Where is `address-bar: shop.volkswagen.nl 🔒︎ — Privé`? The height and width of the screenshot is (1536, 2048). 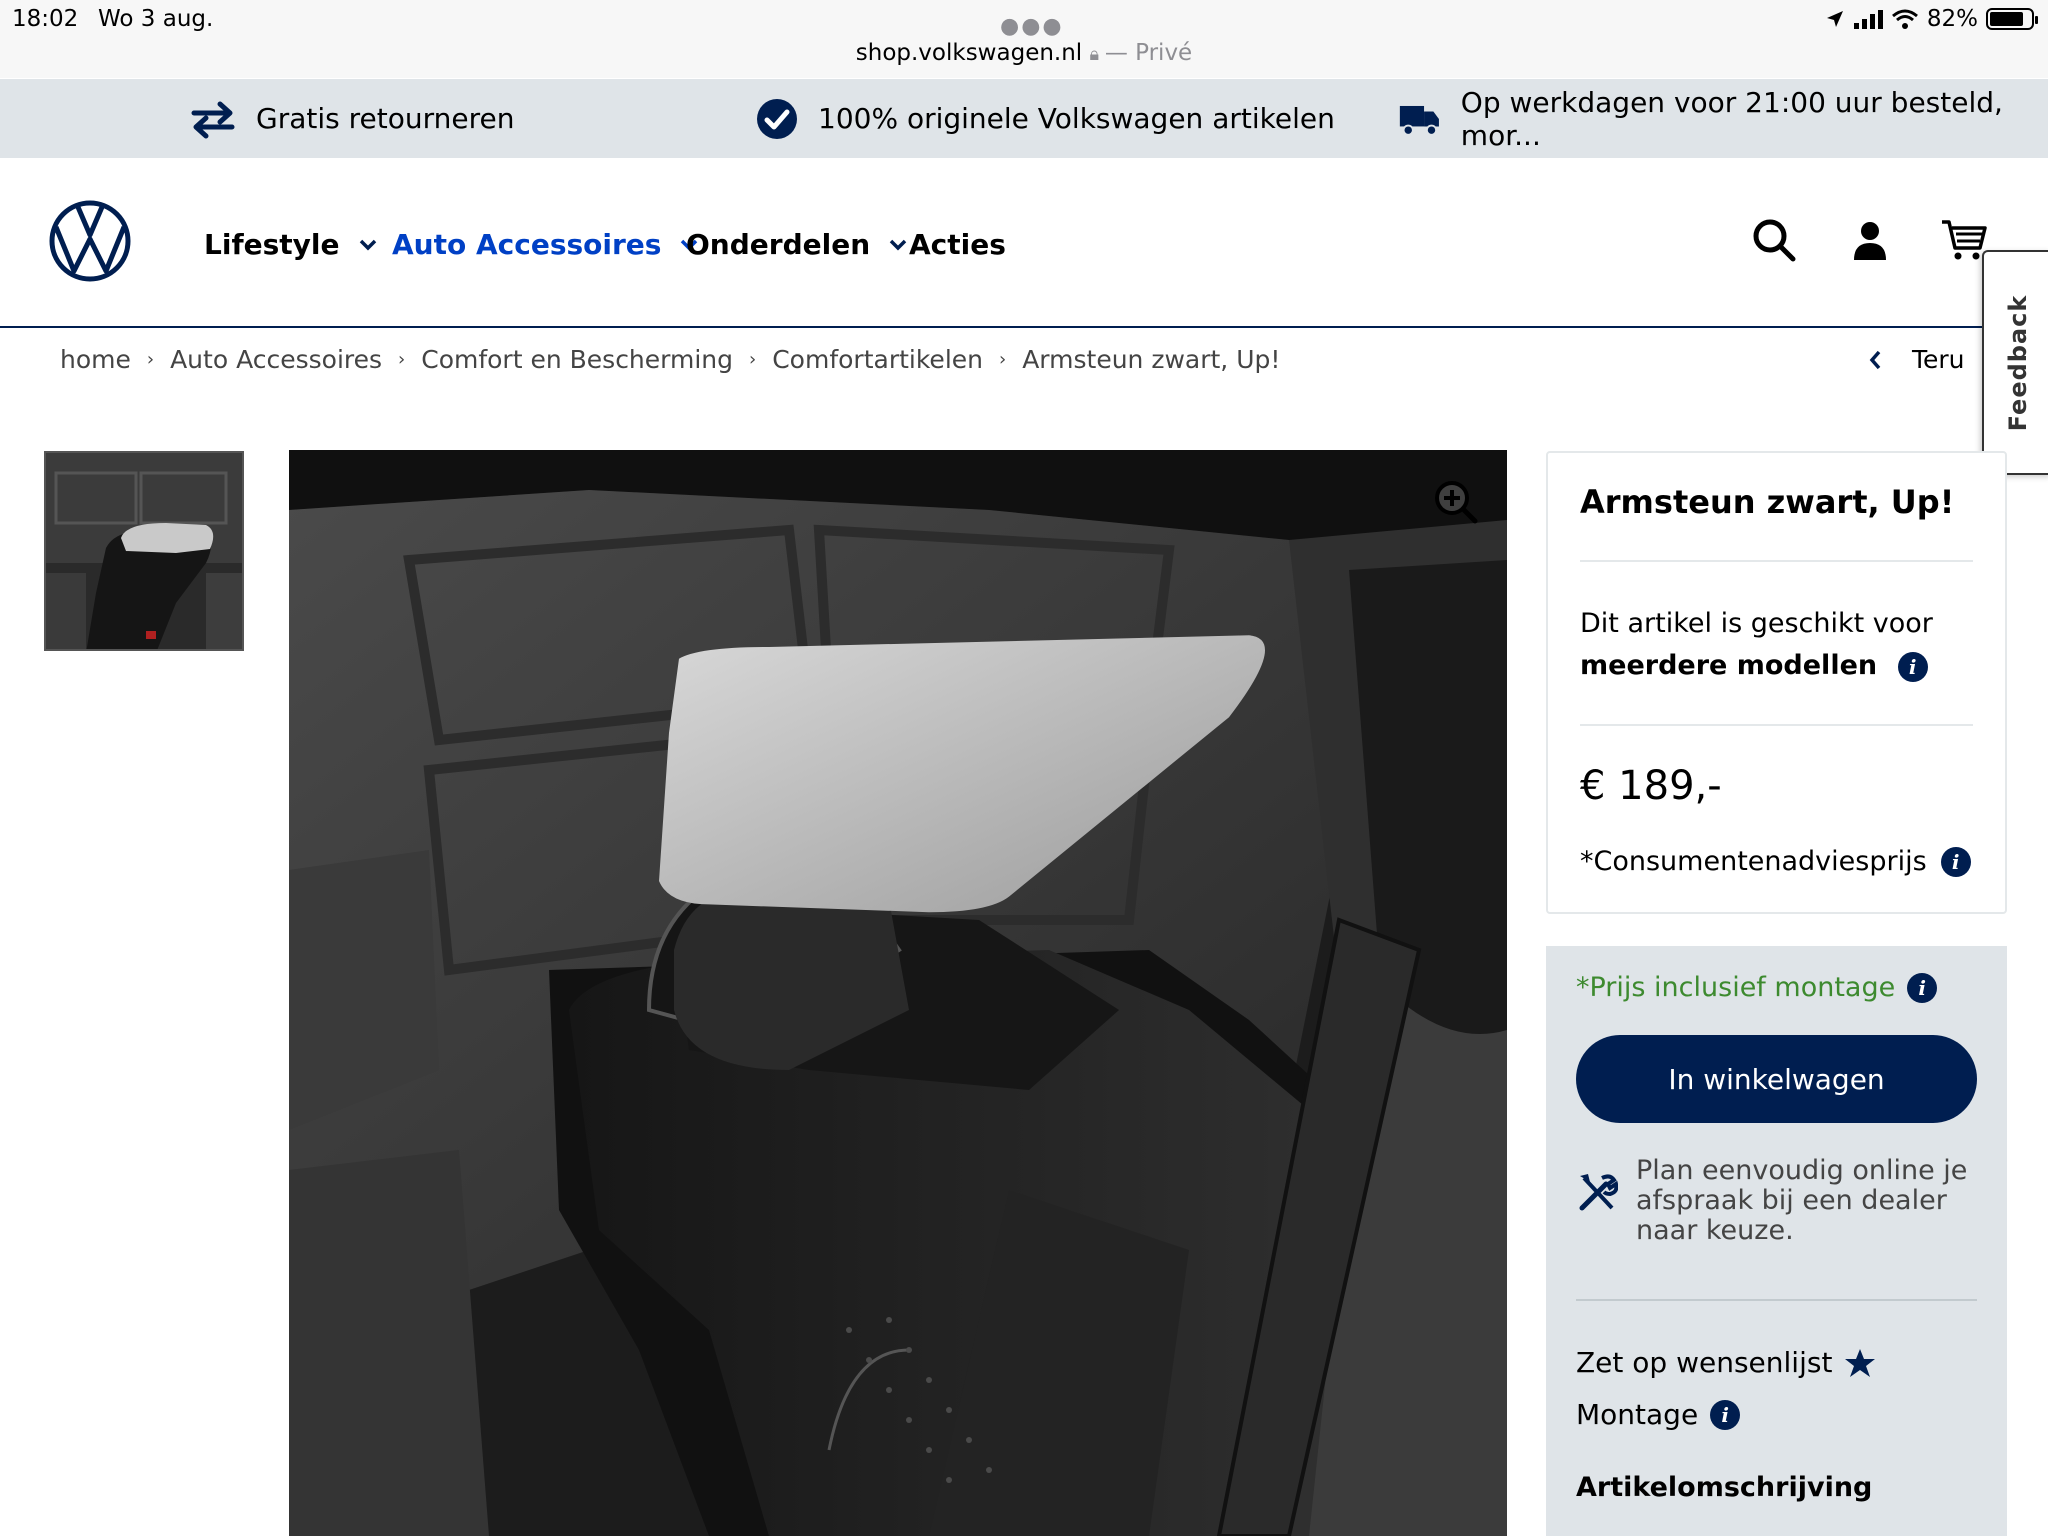
address-bar: shop.volkswagen.nl 🔒︎ — Privé is located at coordinates (1024, 53).